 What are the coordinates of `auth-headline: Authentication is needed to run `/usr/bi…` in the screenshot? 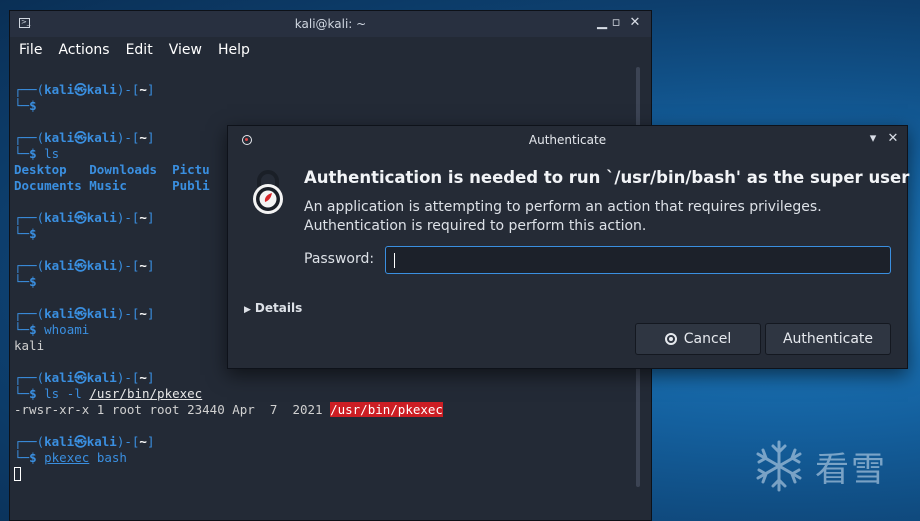 It's located at (607, 177).